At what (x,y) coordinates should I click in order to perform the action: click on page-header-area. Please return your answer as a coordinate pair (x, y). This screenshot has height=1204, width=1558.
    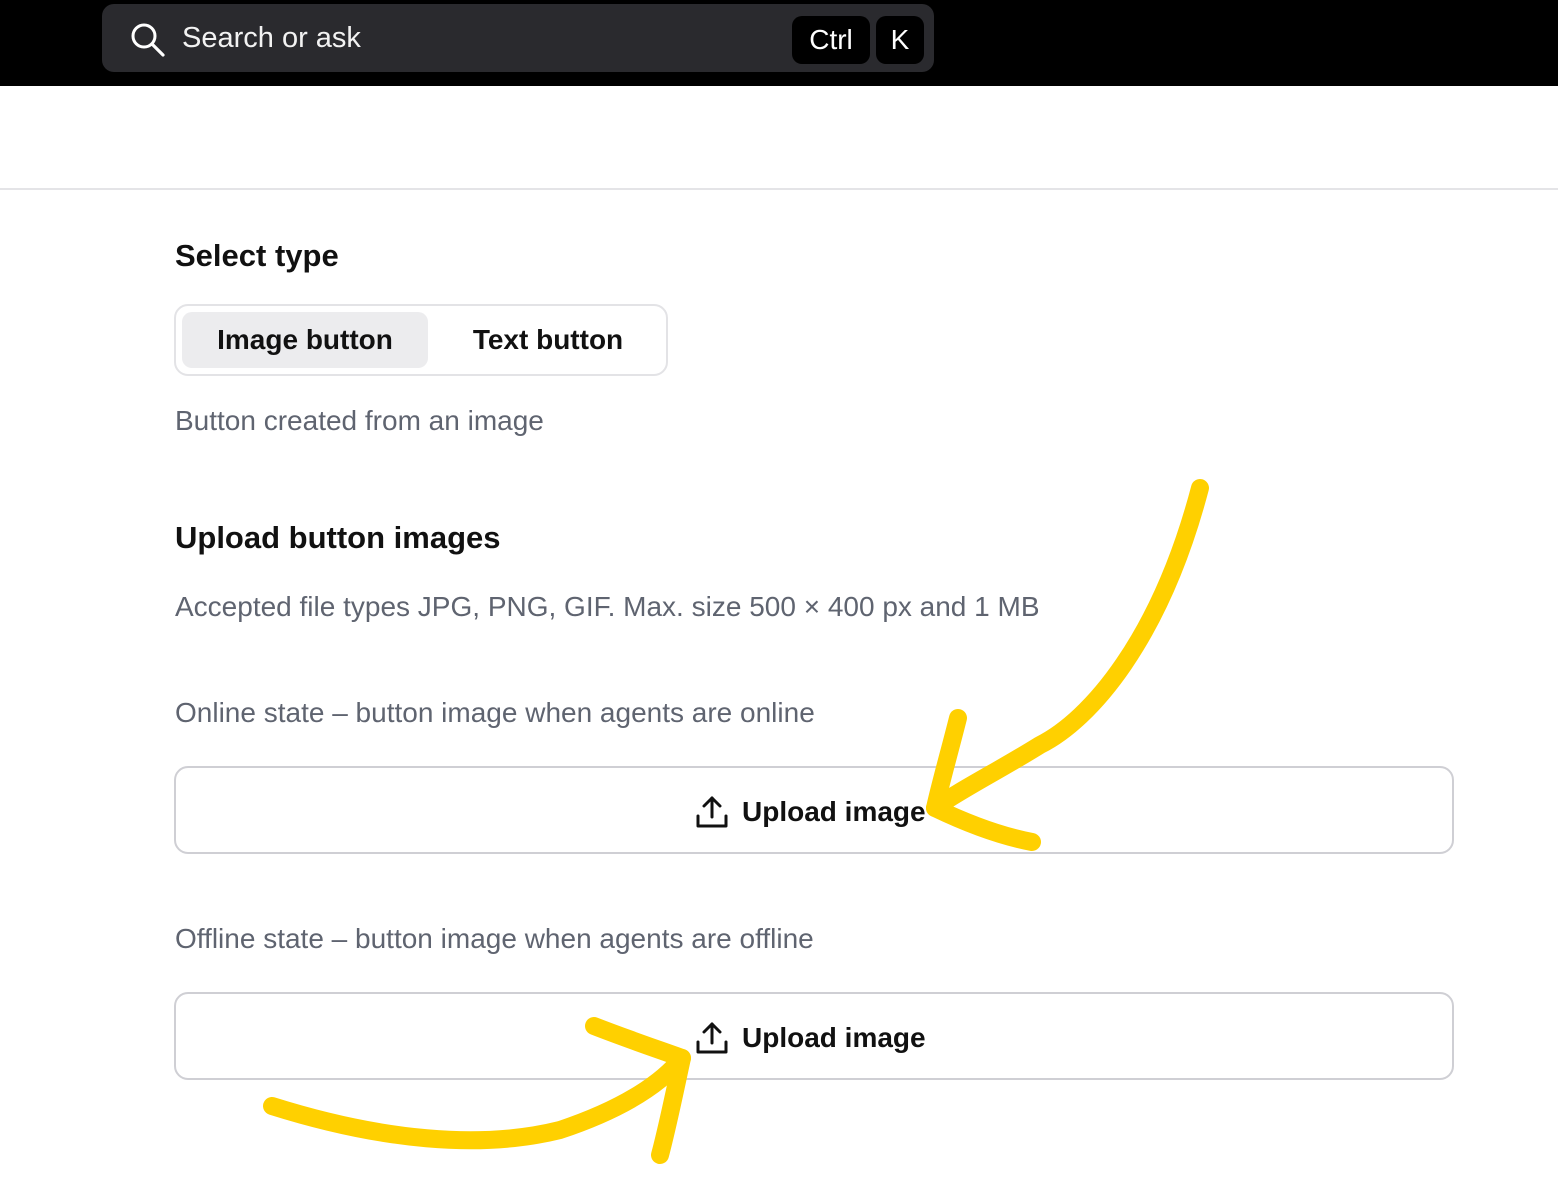
    Looking at the image, I should click on (779, 138).